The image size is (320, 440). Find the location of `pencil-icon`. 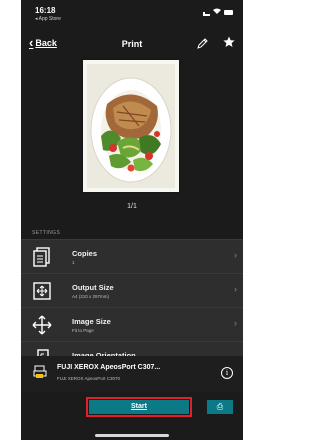

pencil-icon is located at coordinates (202, 45).